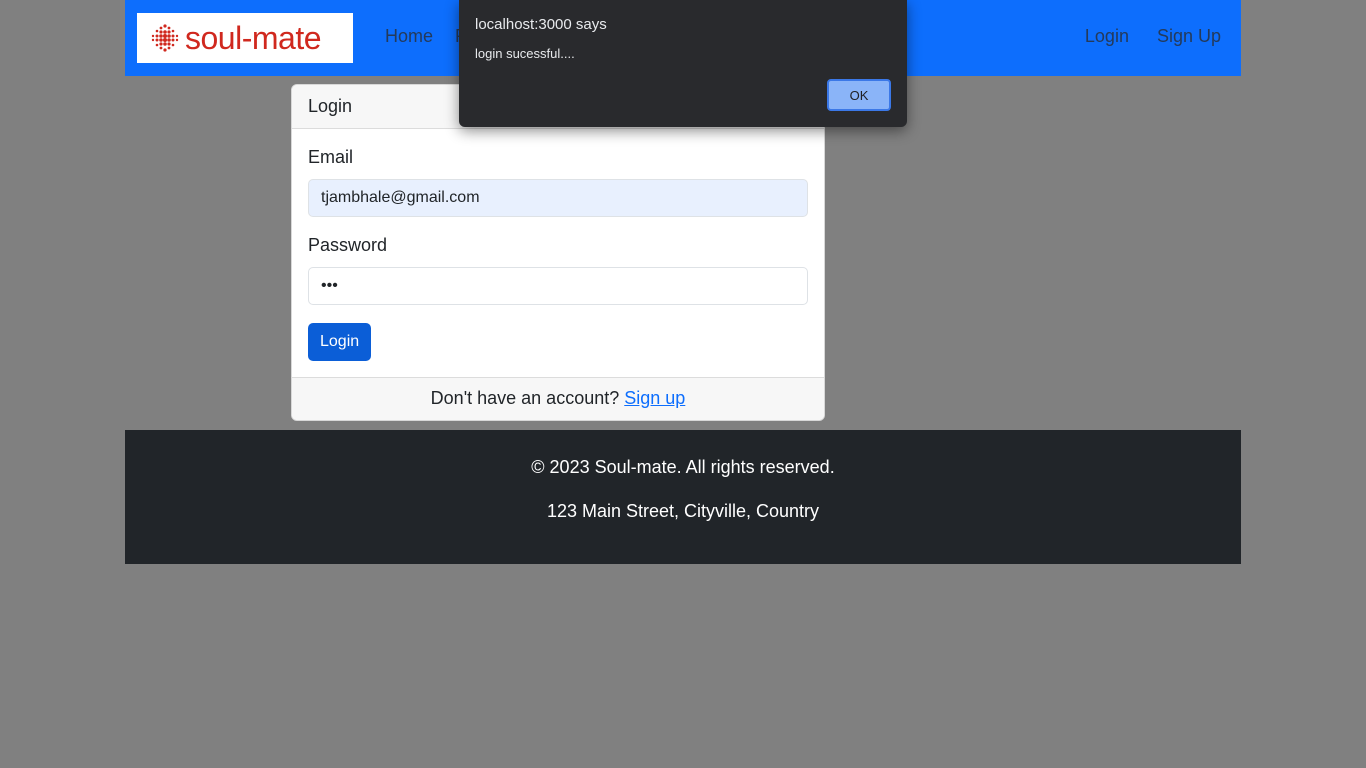 This screenshot has height=768, width=1366. I want to click on email-group: Email, so click(558, 182).